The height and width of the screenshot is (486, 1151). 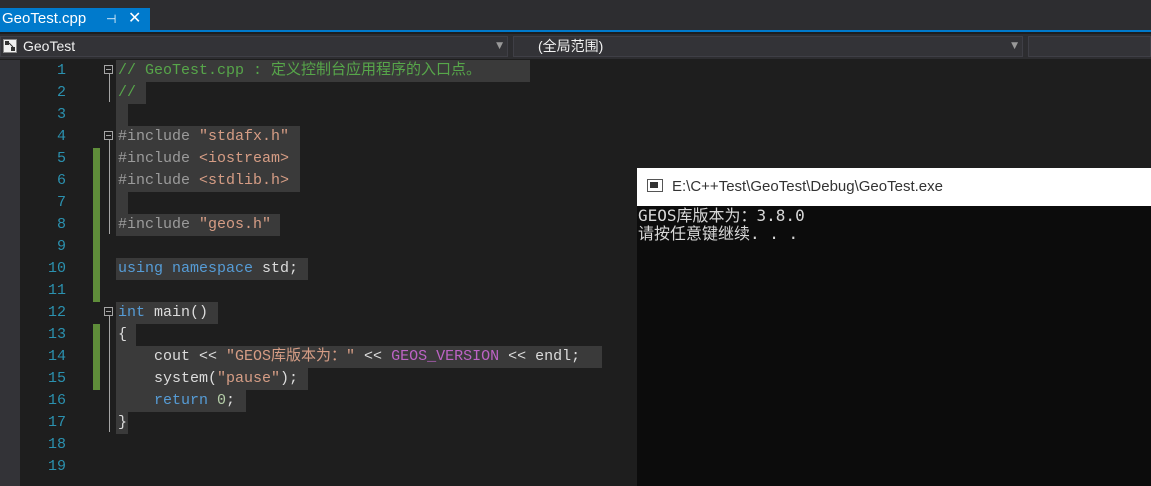 I want to click on code-line: 1 // GeoTest.cpp : 定义控制台应用程序的入口点。, so click(x=585, y=71).